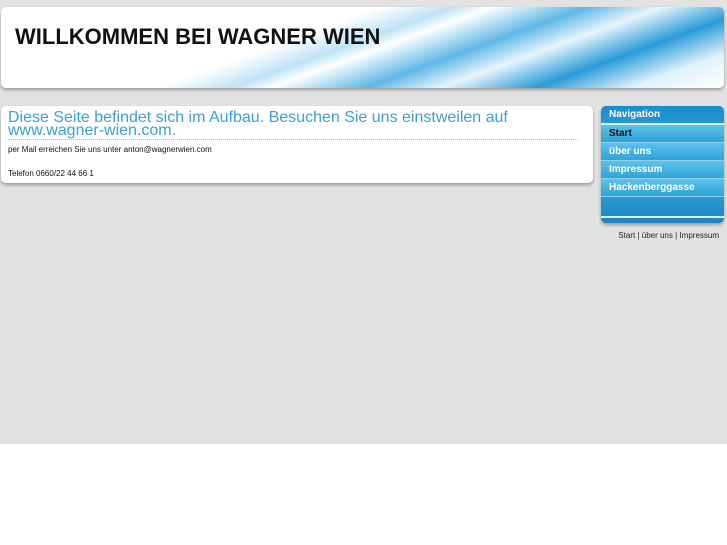  Describe the element at coordinates (662, 188) in the screenshot. I see `nav-item-hackenberggasse: Hackenberggasse` at that location.